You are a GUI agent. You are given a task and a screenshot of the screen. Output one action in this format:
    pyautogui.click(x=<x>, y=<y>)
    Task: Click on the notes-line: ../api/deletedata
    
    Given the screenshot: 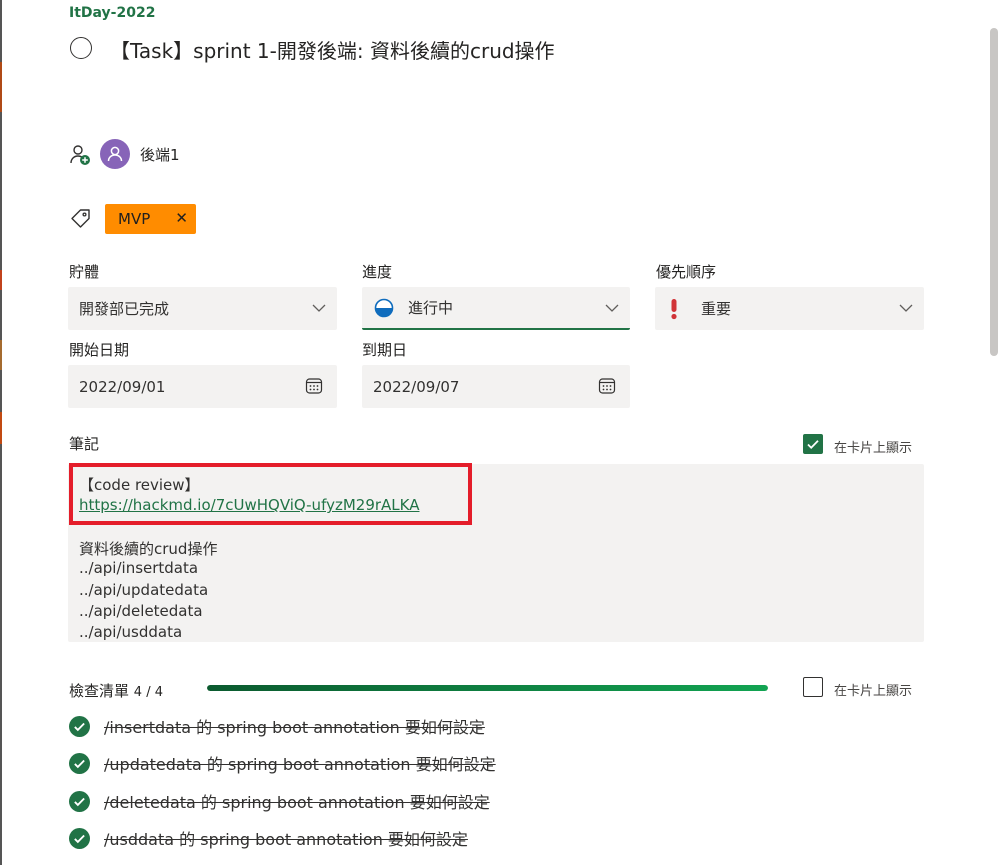 What is the action you would take?
    pyautogui.click(x=141, y=611)
    